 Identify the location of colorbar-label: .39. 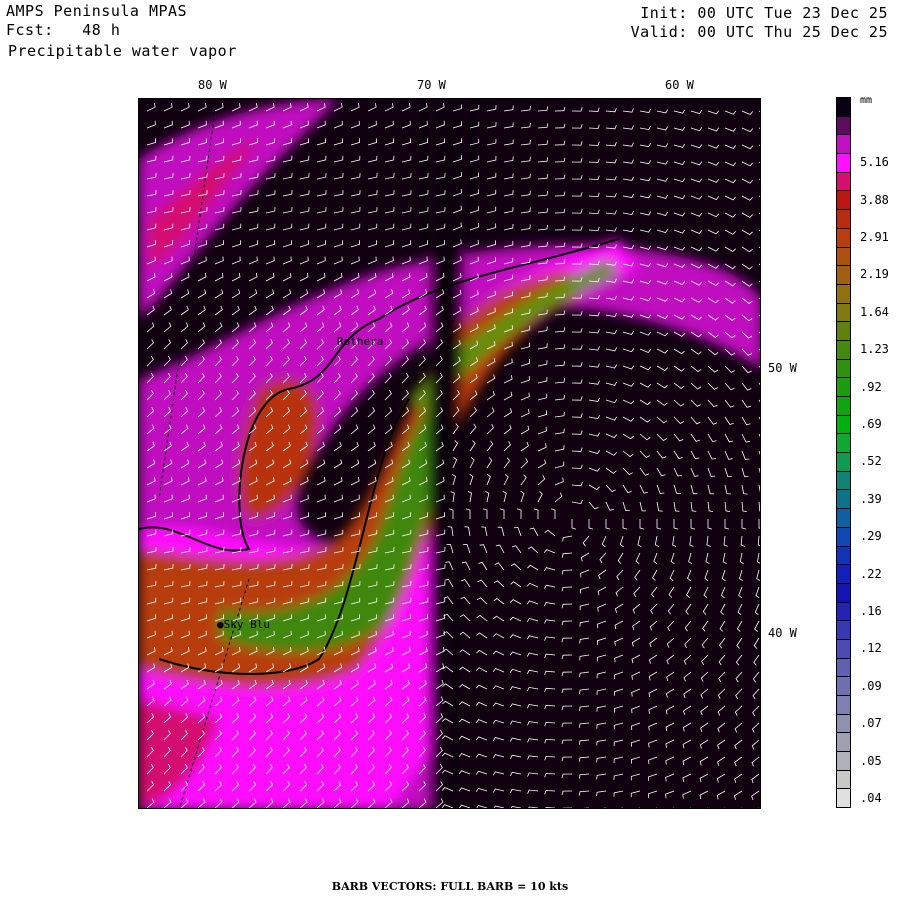
(871, 498).